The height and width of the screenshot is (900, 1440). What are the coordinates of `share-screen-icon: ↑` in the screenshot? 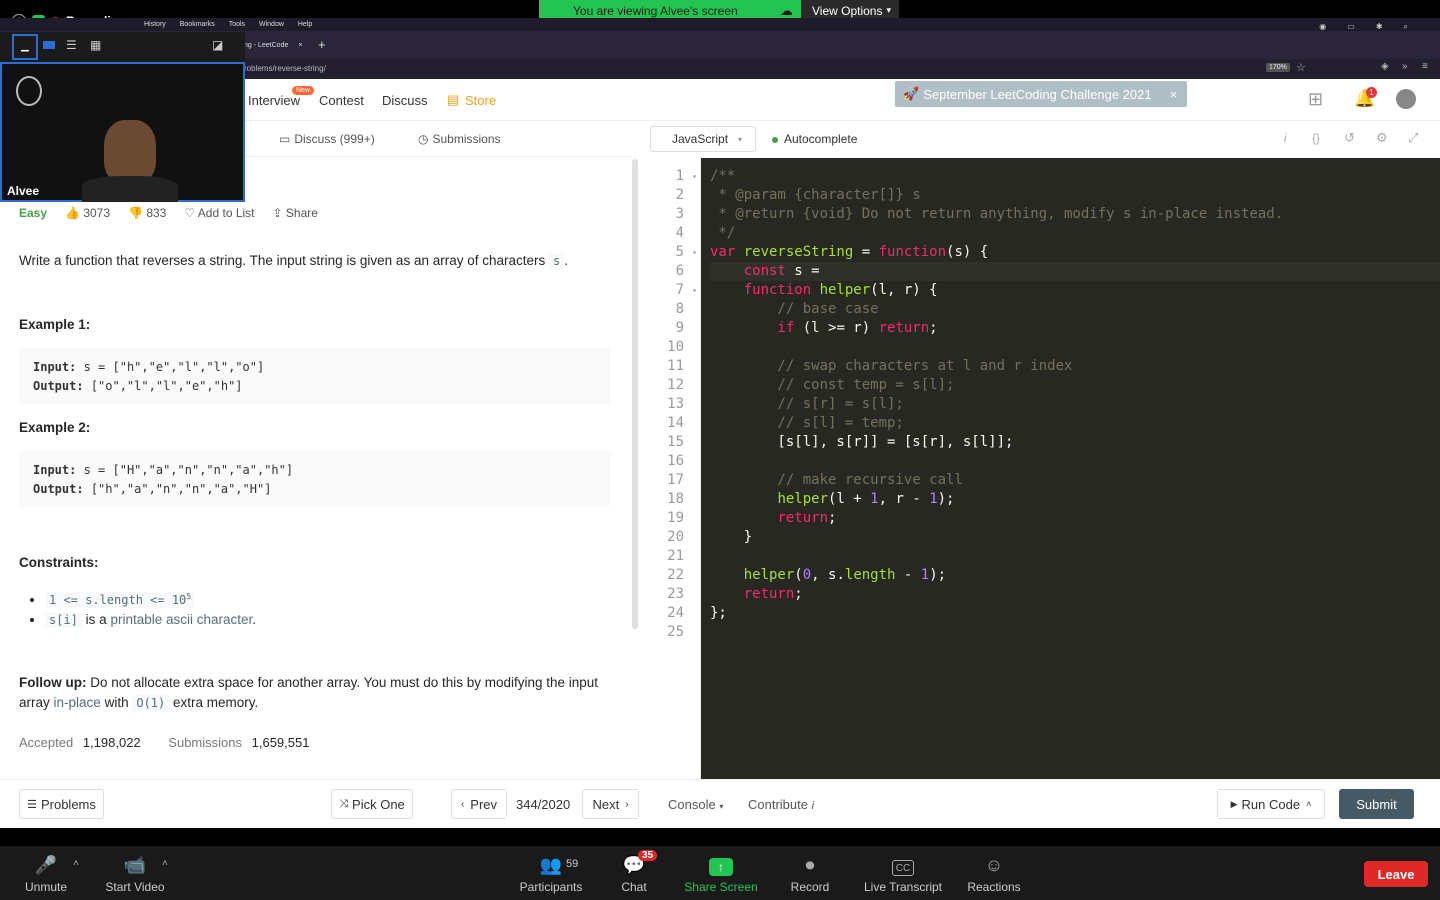 It's located at (721, 867).